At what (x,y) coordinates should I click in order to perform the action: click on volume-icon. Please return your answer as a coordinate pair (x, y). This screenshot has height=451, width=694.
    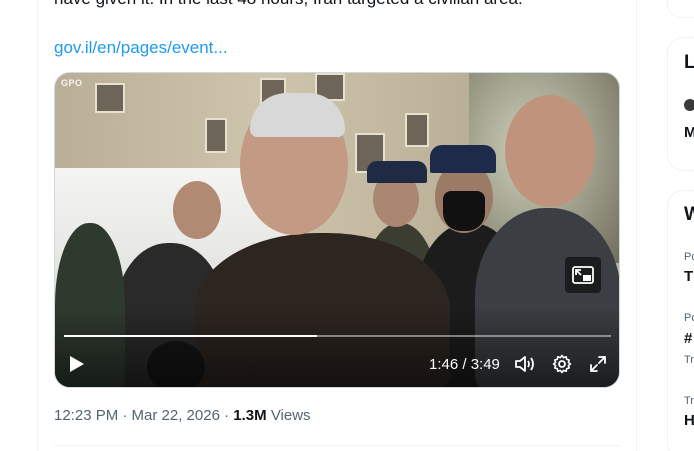
    Looking at the image, I should click on (524, 364).